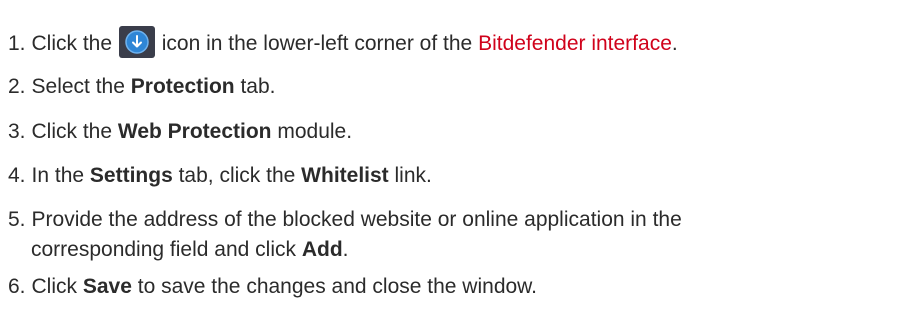  Describe the element at coordinates (315, 131) in the screenshot. I see `step-text: module.` at that location.